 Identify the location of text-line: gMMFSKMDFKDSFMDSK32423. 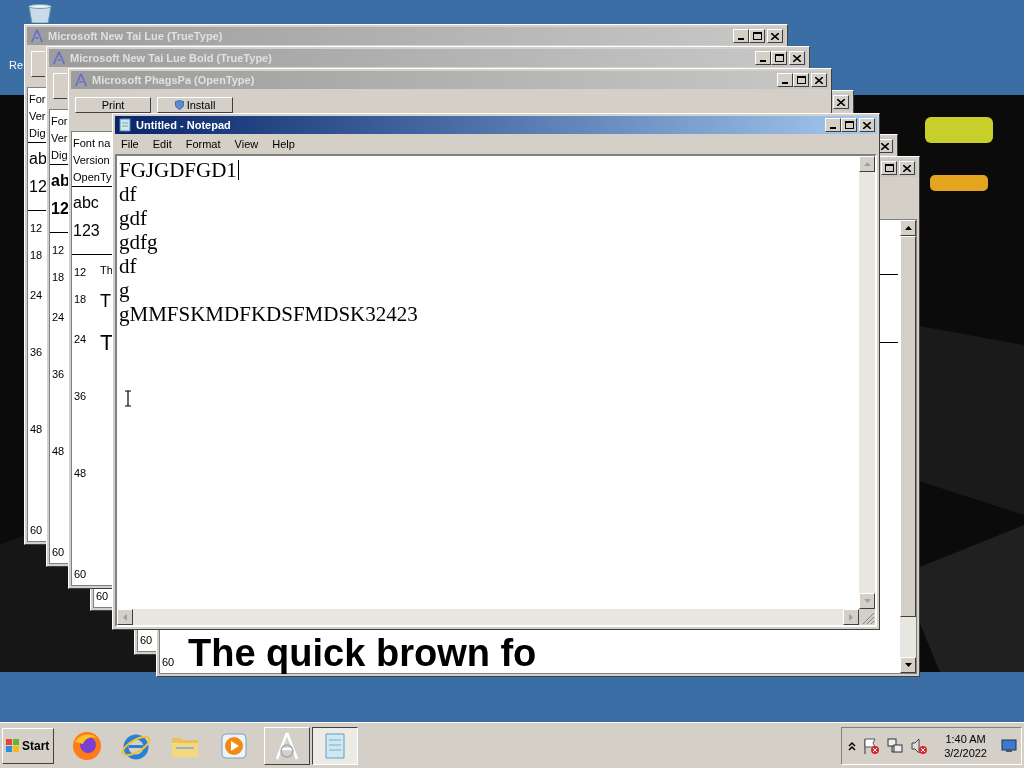
(268, 314).